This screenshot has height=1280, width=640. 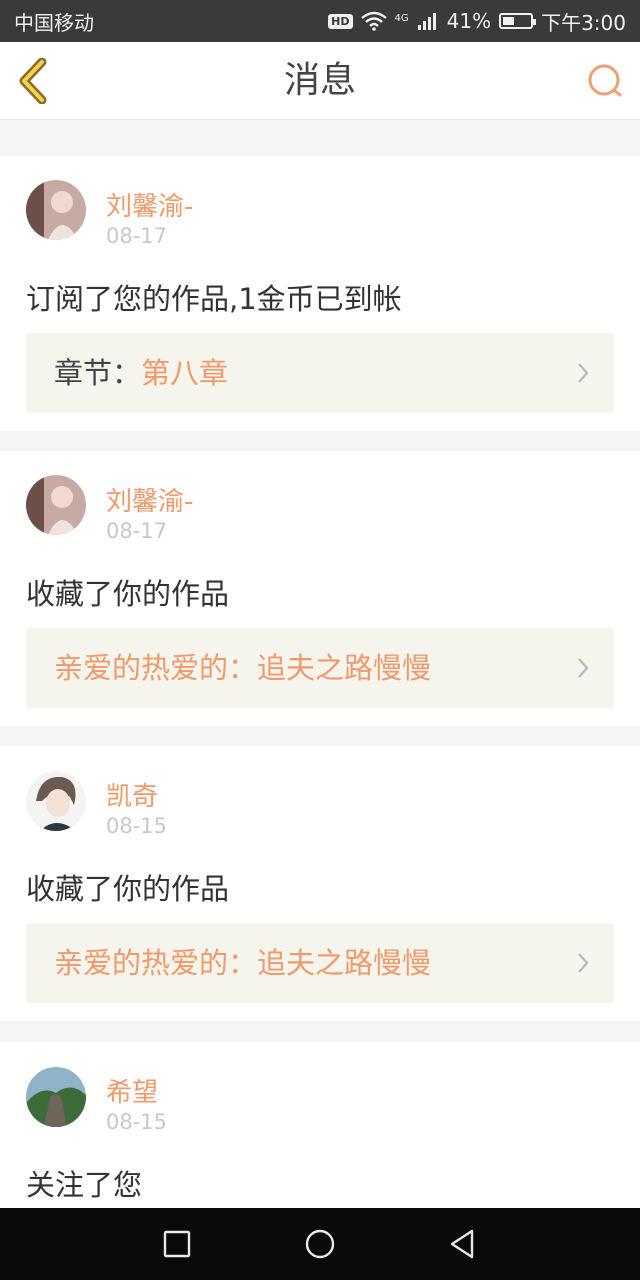 I want to click on battery-icon, so click(x=518, y=21).